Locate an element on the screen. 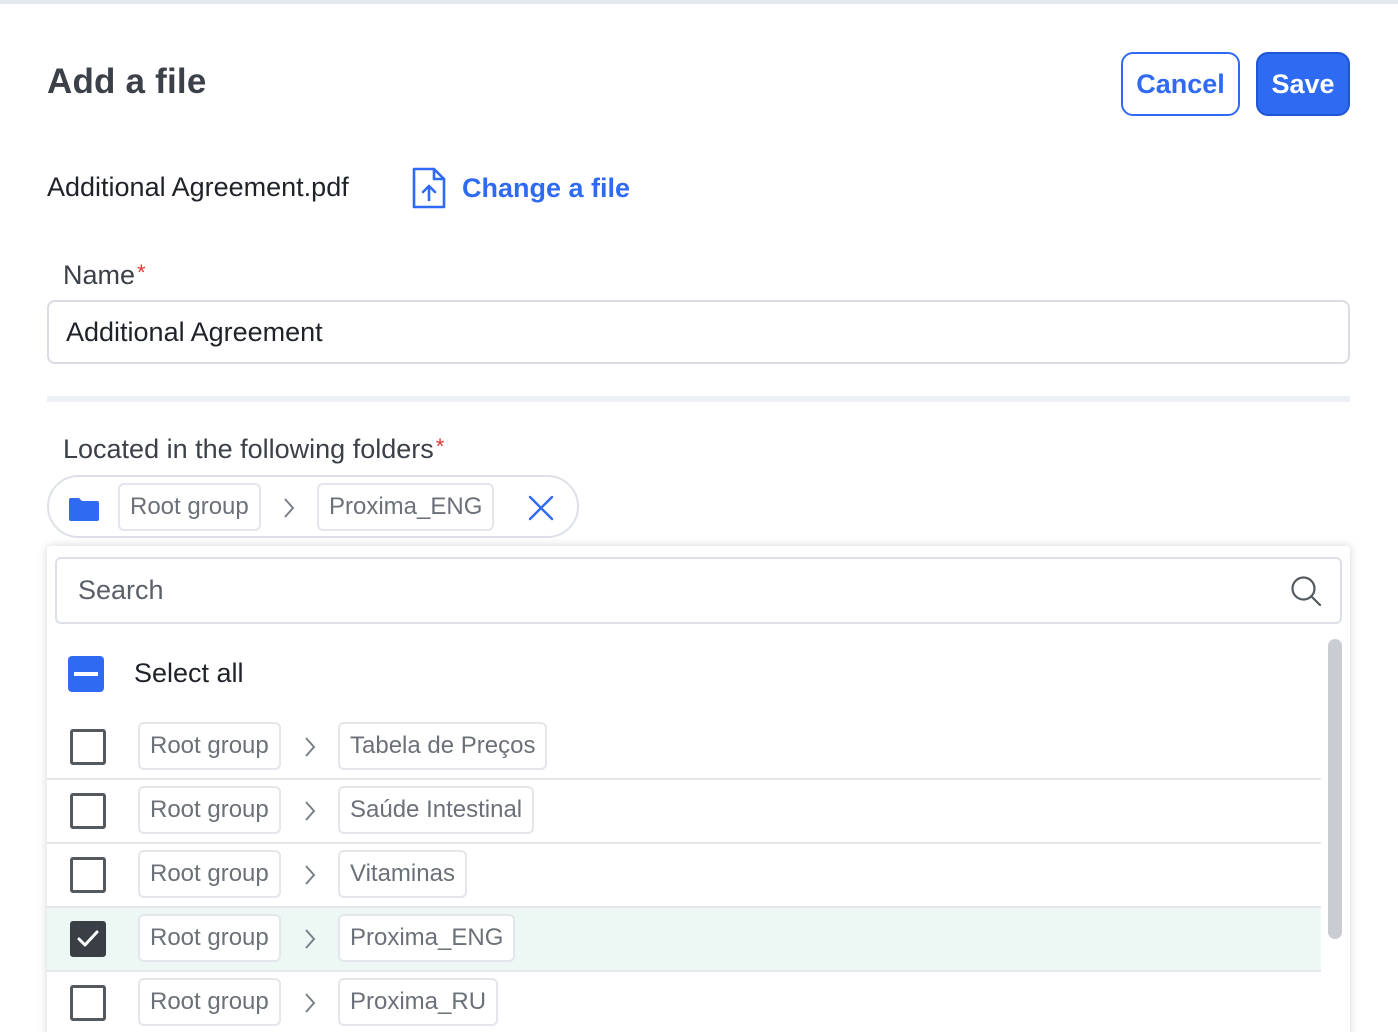 This screenshot has width=1398, height=1032. folder-icon is located at coordinates (84, 509).